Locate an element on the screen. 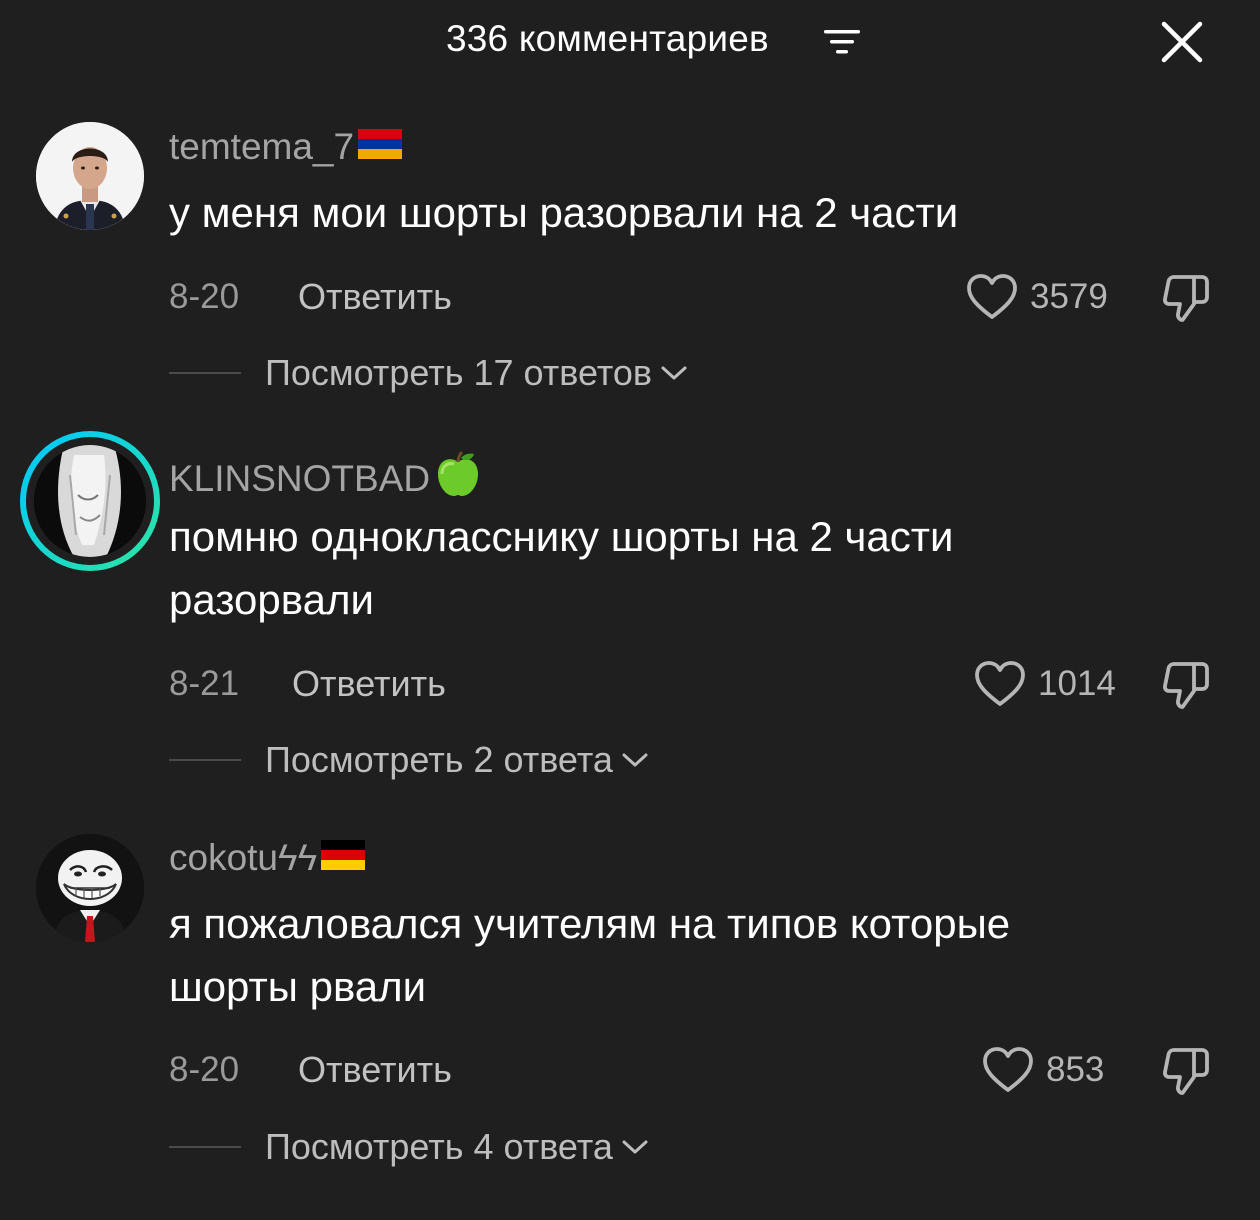  comments-header: 336 комментариев is located at coordinates (630, 41).